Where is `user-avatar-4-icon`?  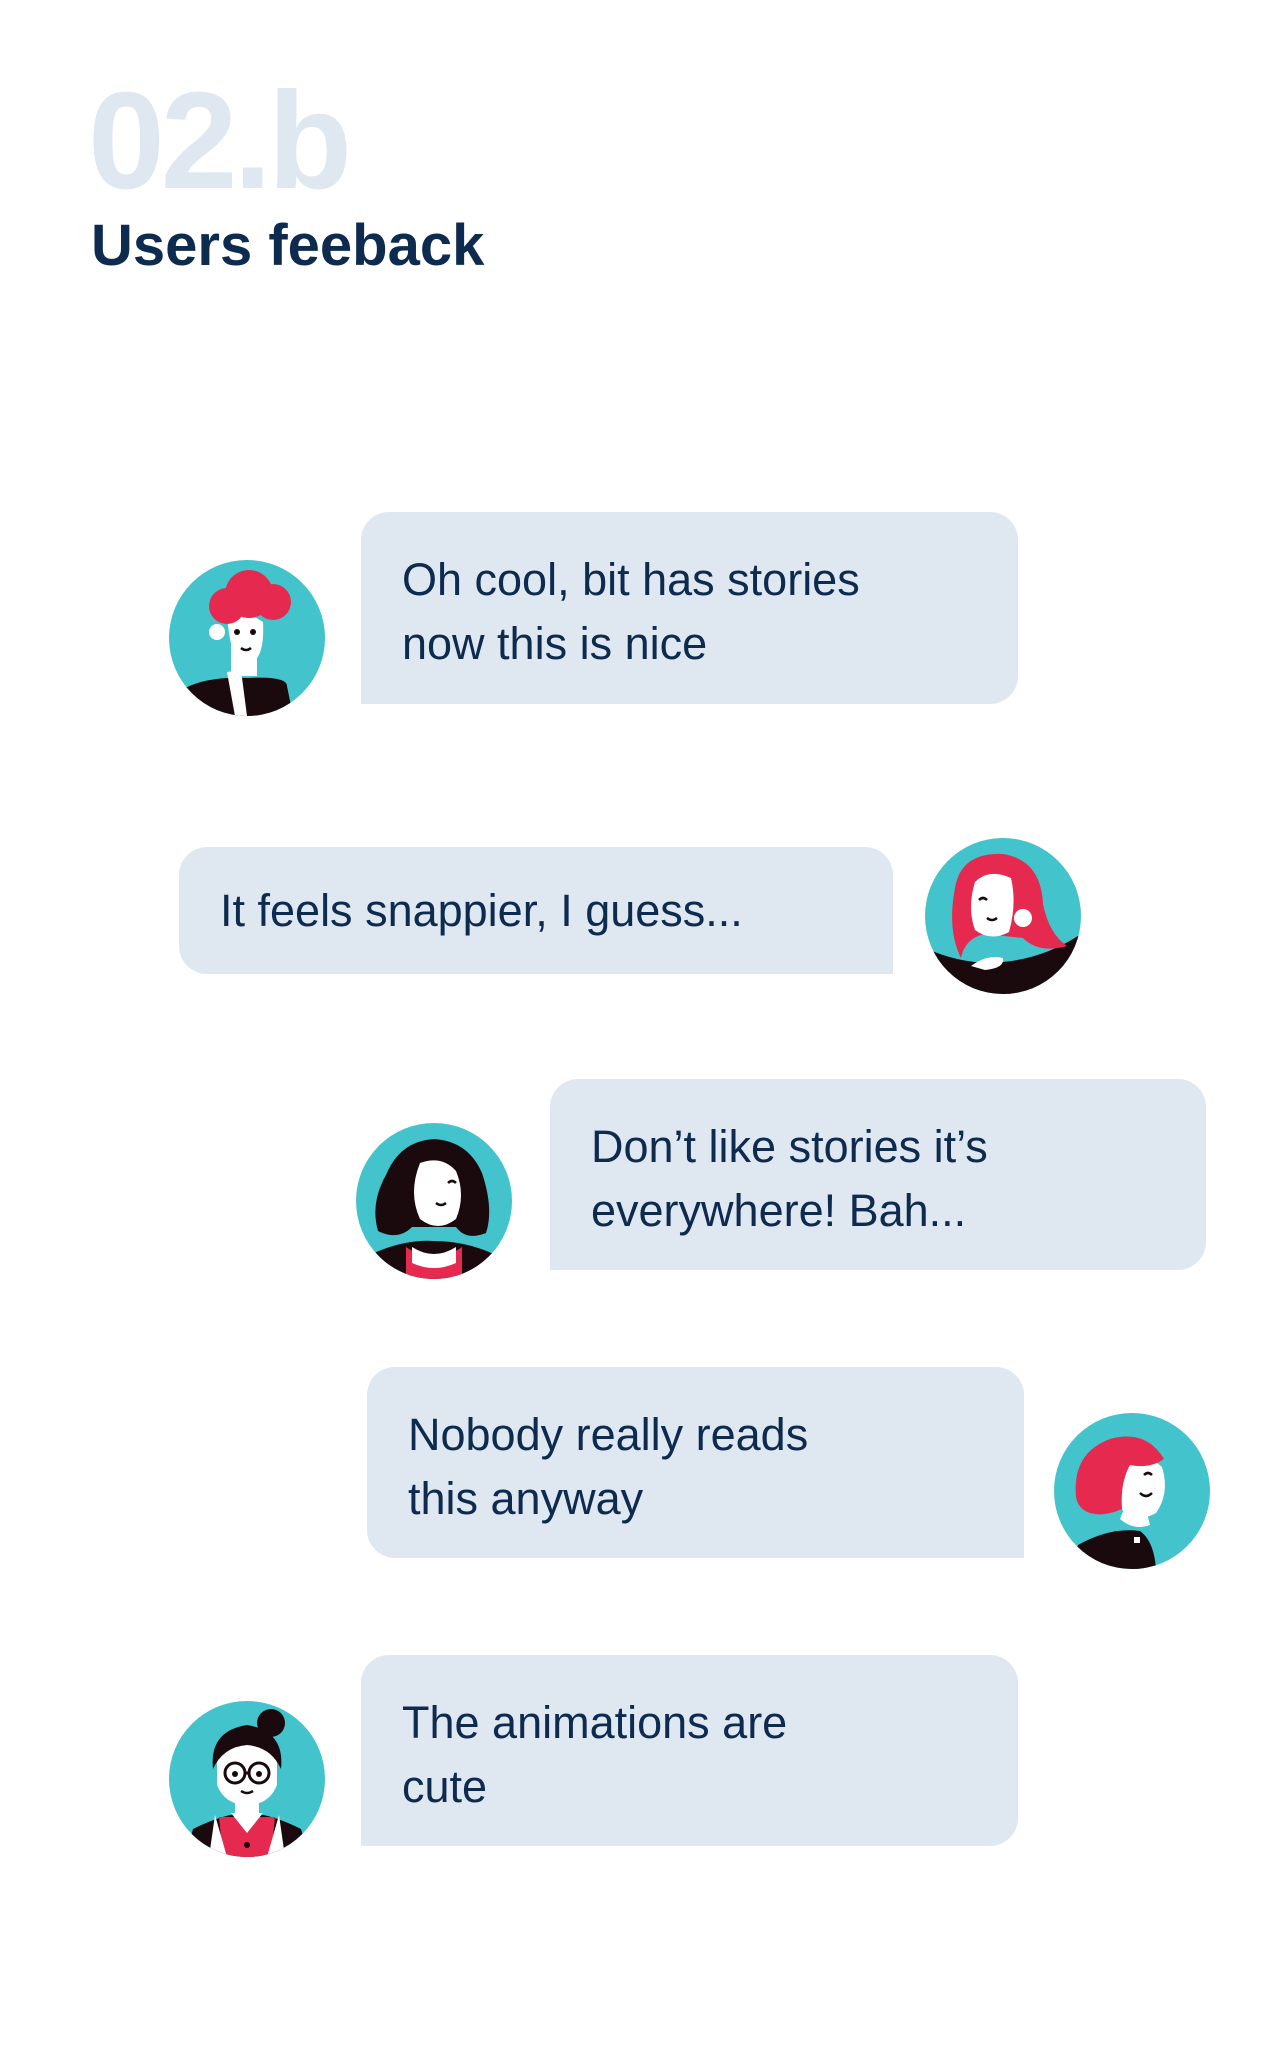 user-avatar-4-icon is located at coordinates (1132, 1491).